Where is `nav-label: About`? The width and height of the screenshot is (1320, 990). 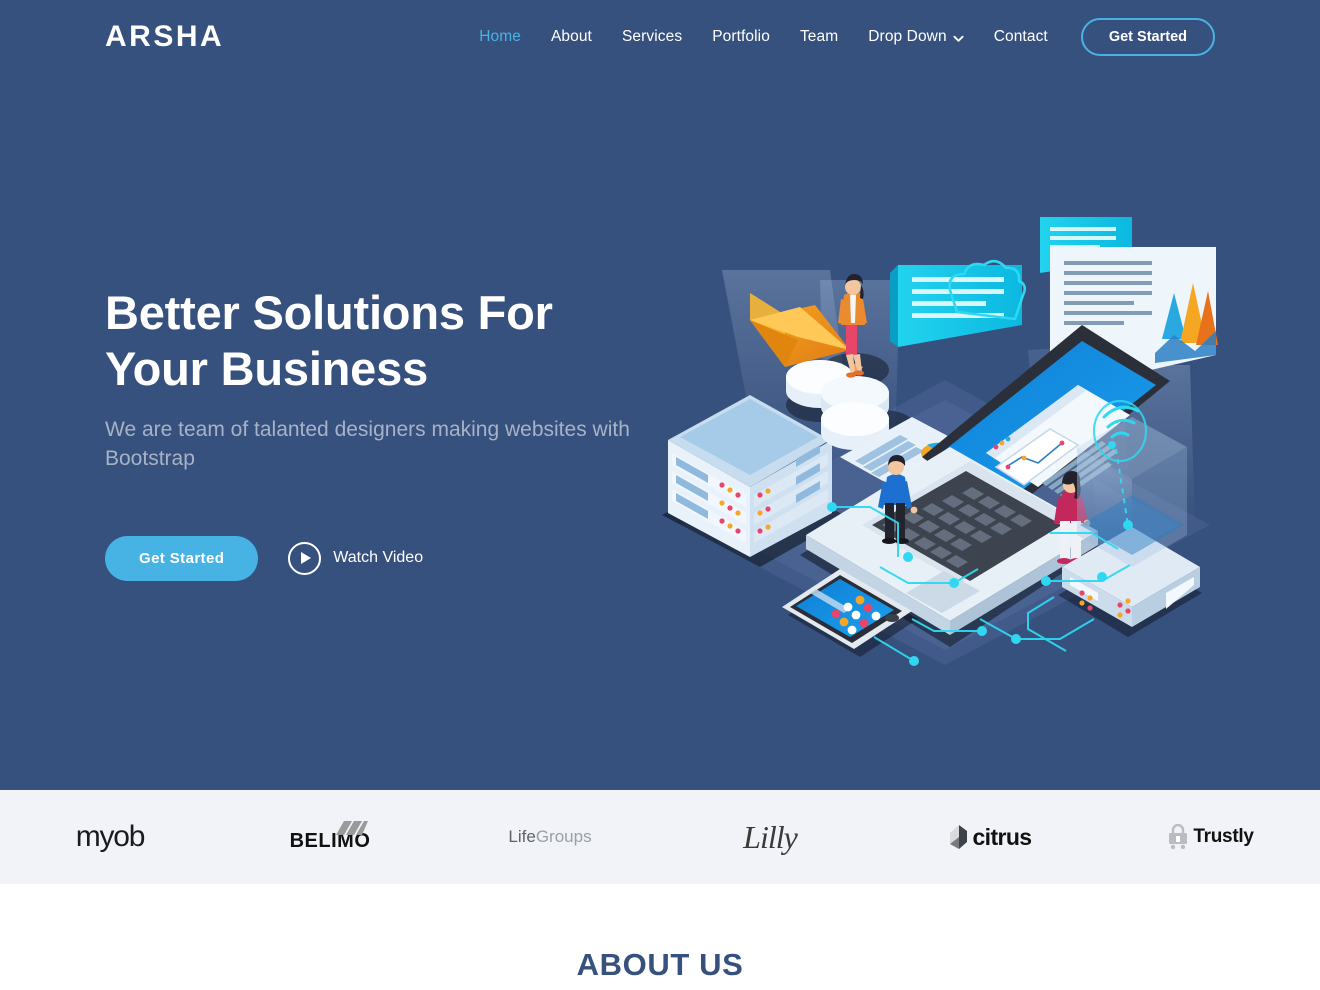
nav-label: About is located at coordinates (571, 36).